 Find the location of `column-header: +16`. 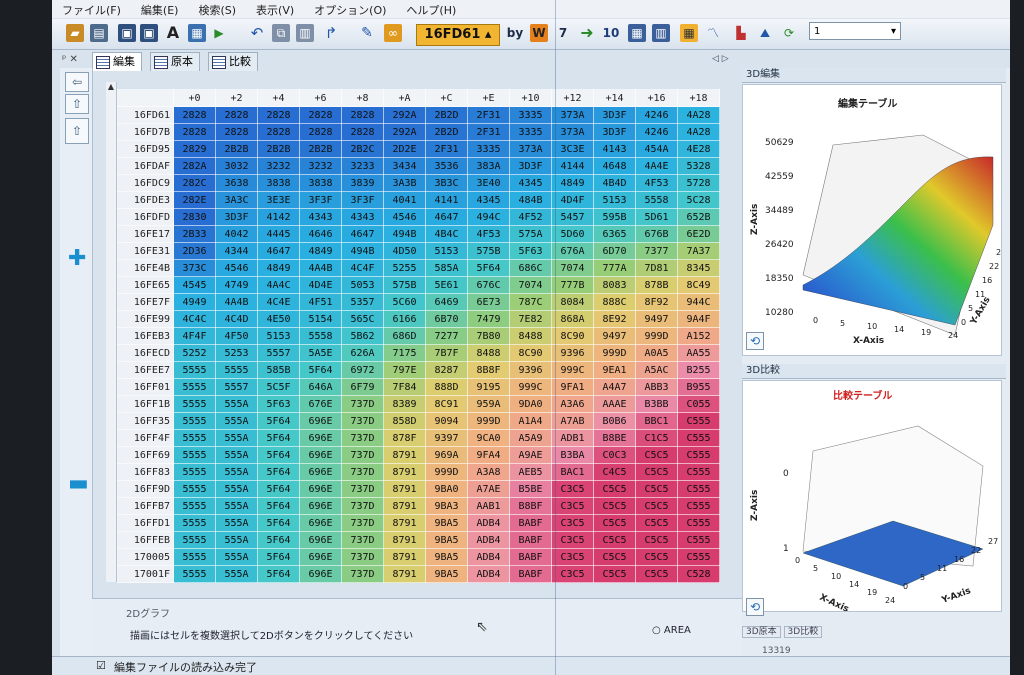

column-header: +16 is located at coordinates (656, 98).